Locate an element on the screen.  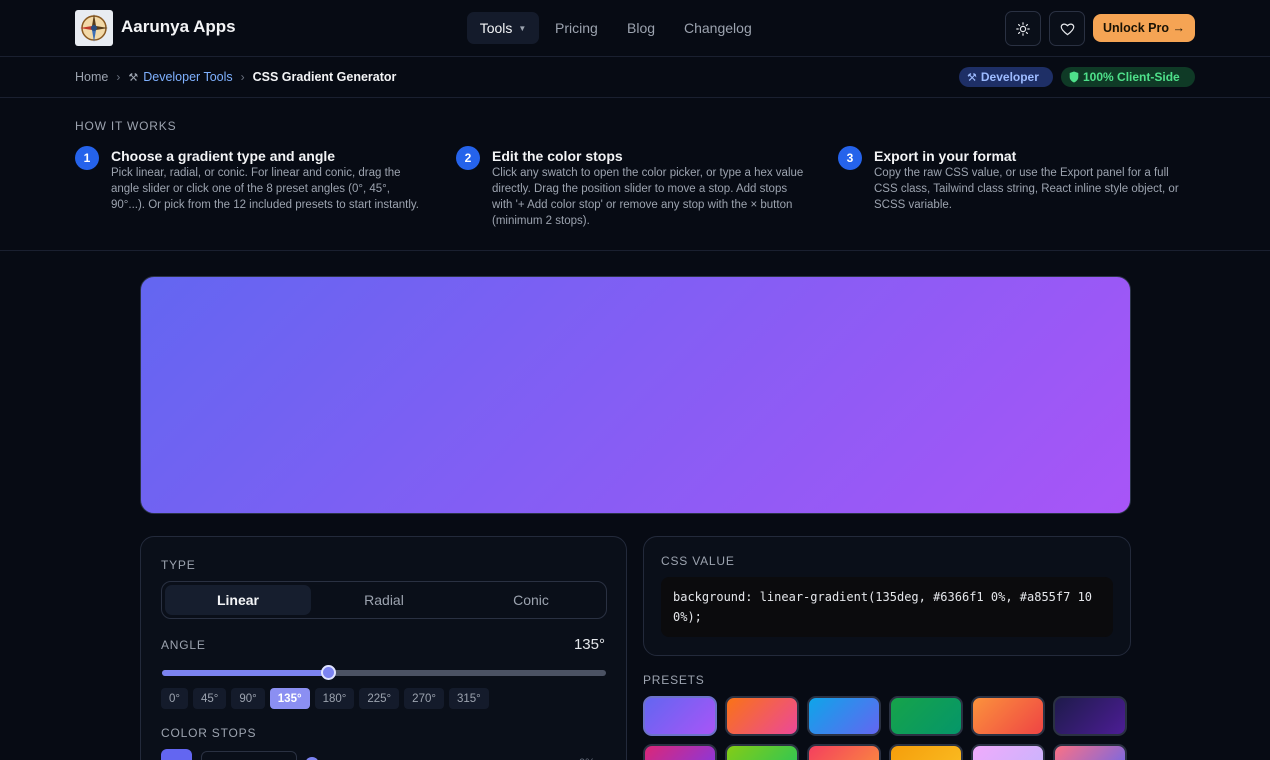
unlock-pro-button: Unlock Pro → is located at coordinates (1144, 28).